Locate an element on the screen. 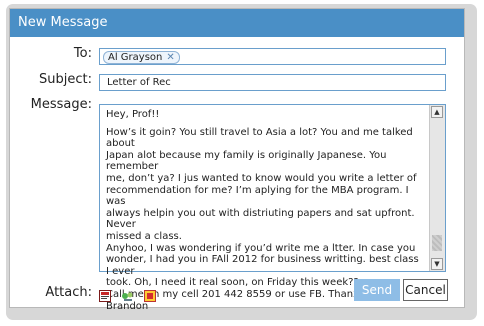 This screenshot has width=484, height=326. cancel-button: Cancel is located at coordinates (425, 290).